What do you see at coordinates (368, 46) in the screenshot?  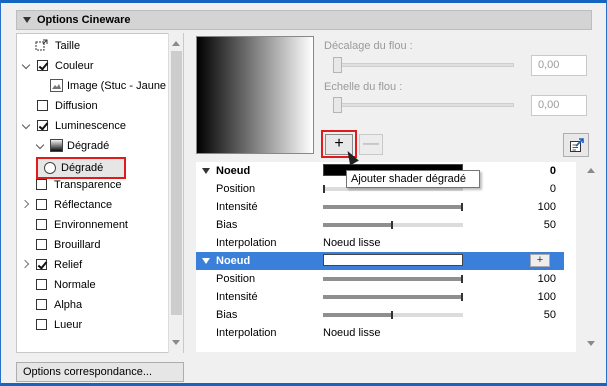 I see `blur-offset-label: Décalage du flou :` at bounding box center [368, 46].